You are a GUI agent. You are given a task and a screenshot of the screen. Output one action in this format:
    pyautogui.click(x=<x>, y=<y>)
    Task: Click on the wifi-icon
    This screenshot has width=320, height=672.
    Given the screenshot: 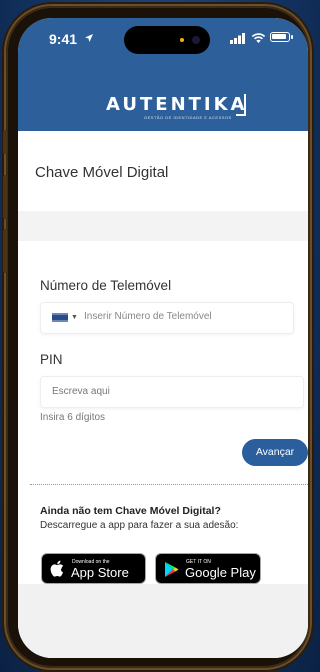 What is the action you would take?
    pyautogui.click(x=258, y=38)
    